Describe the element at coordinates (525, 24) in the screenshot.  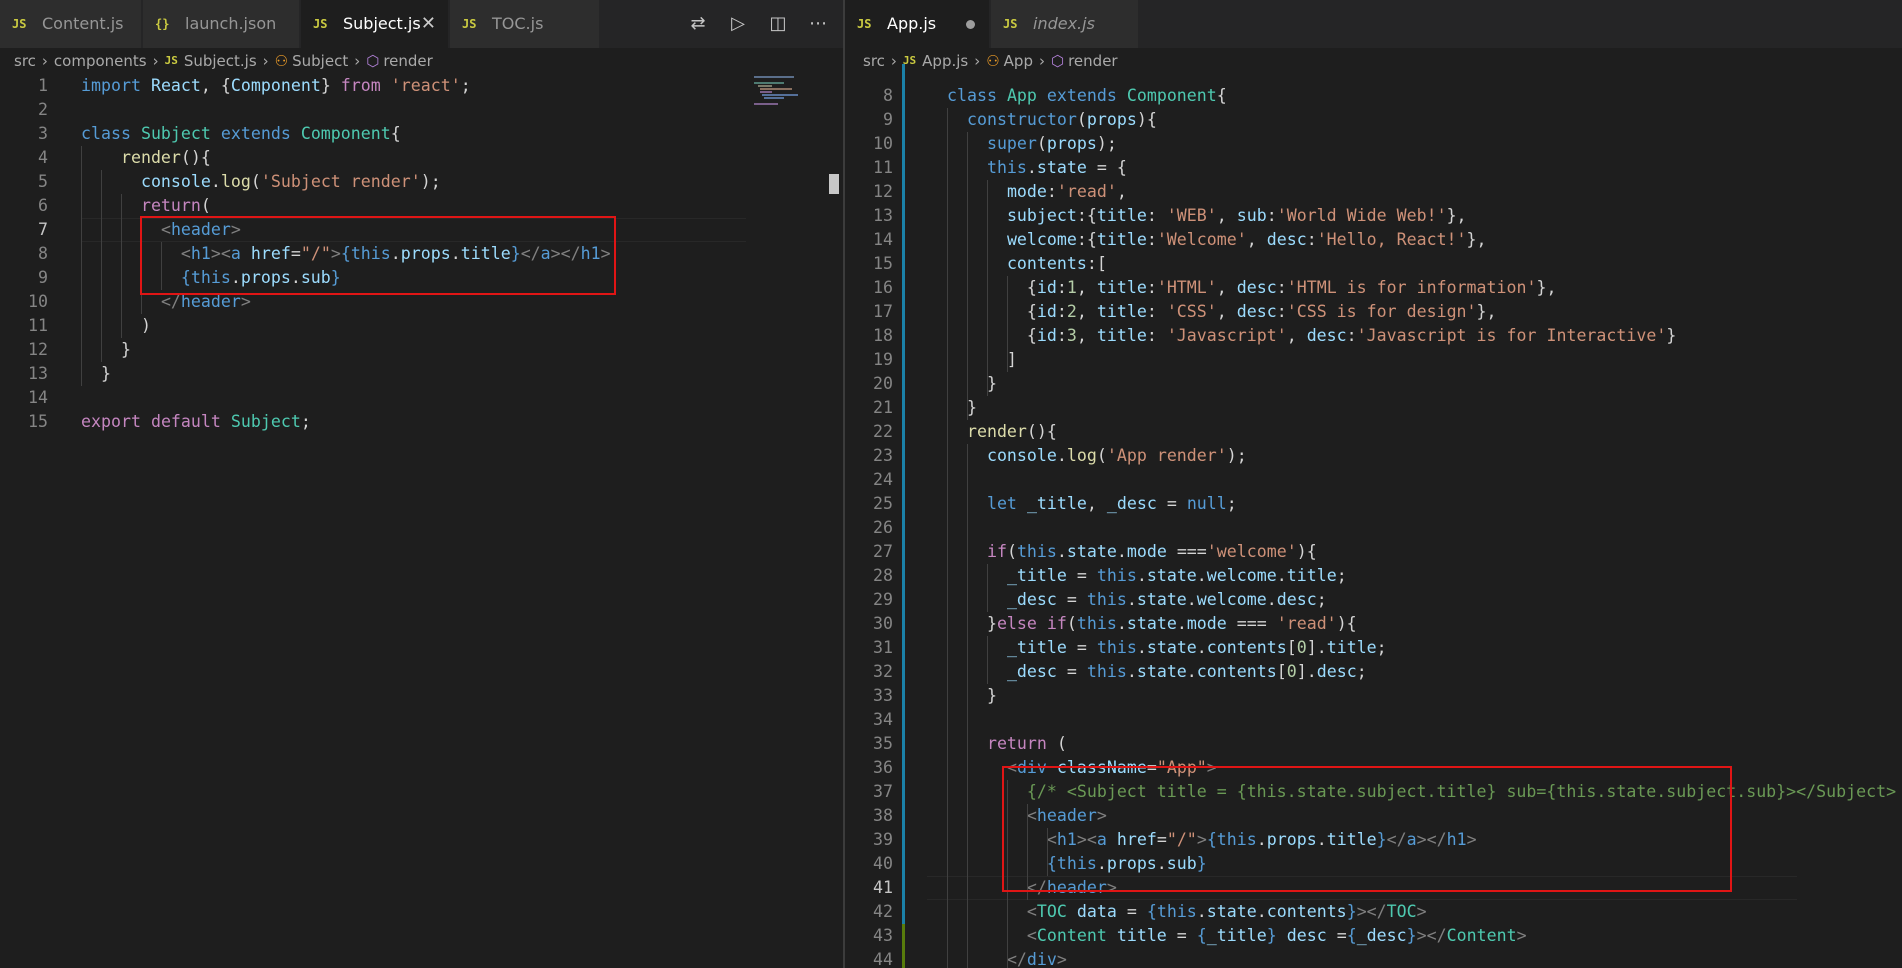
I see `tab-toc-js: JS TOC.js` at that location.